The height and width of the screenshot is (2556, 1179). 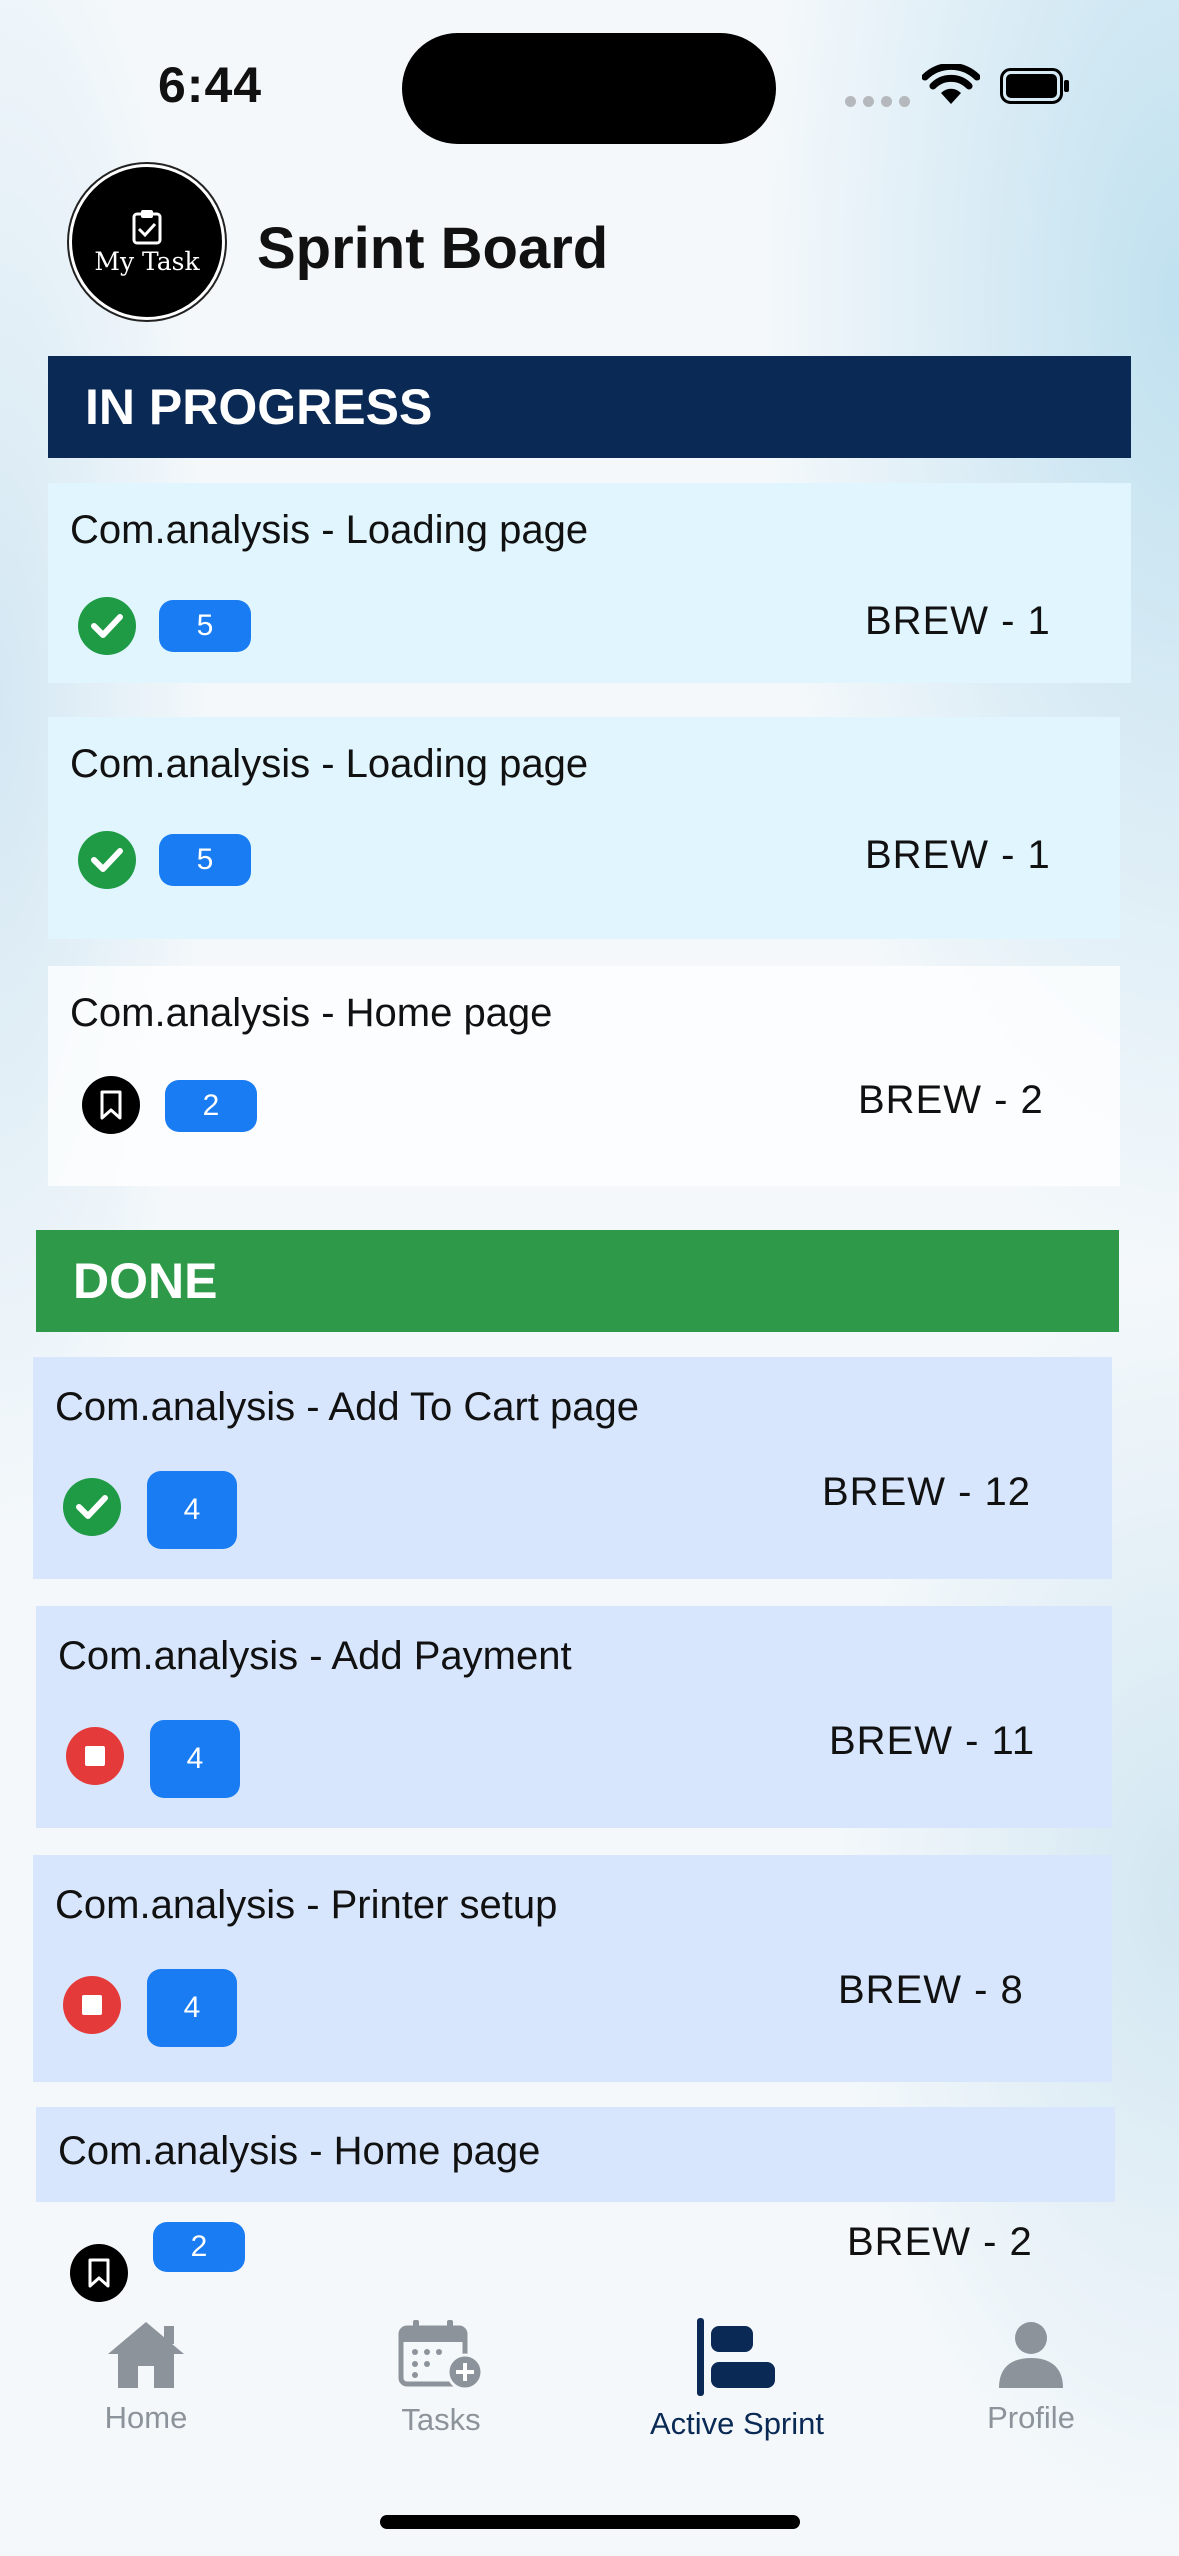 I want to click on task-title: Com.analysis - Add Payment, so click(x=315, y=1656).